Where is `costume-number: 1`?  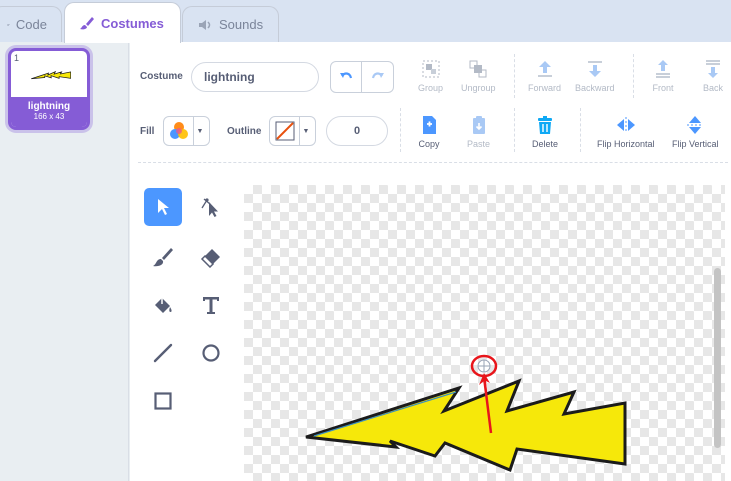 costume-number: 1 is located at coordinates (17, 58).